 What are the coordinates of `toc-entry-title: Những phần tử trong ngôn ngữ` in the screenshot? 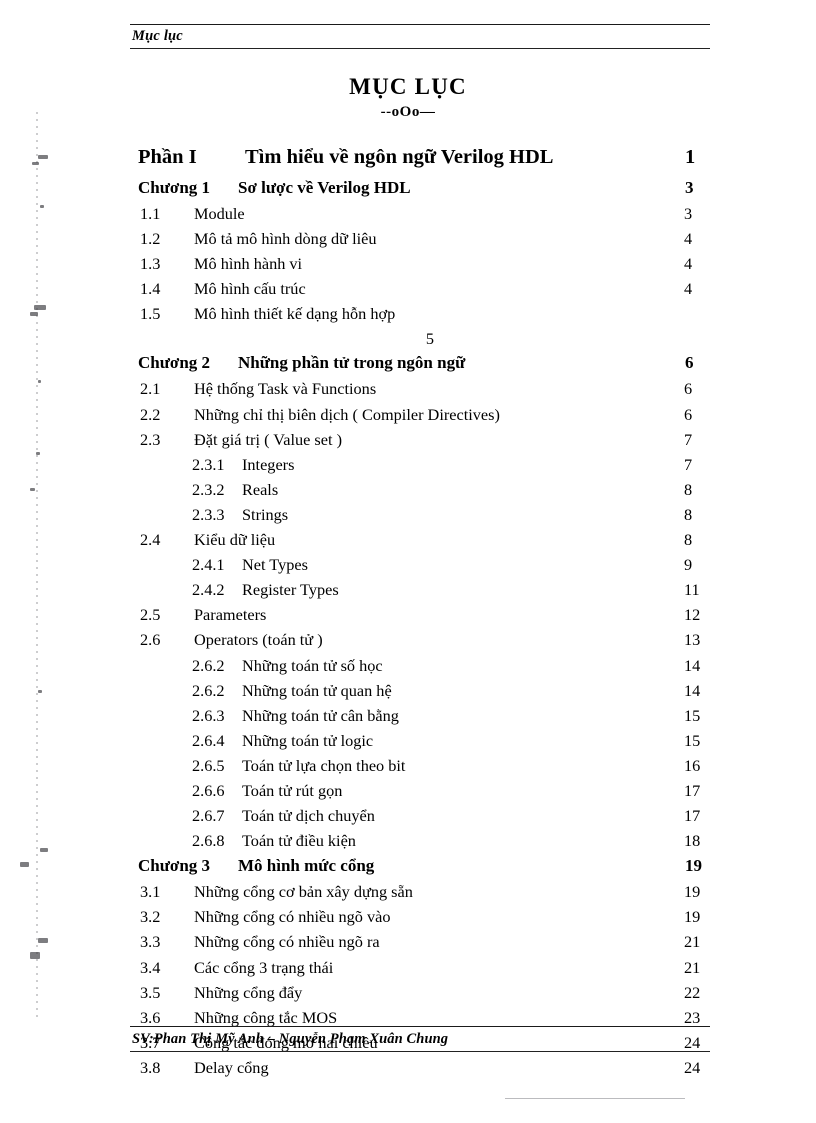 It's located at (352, 363).